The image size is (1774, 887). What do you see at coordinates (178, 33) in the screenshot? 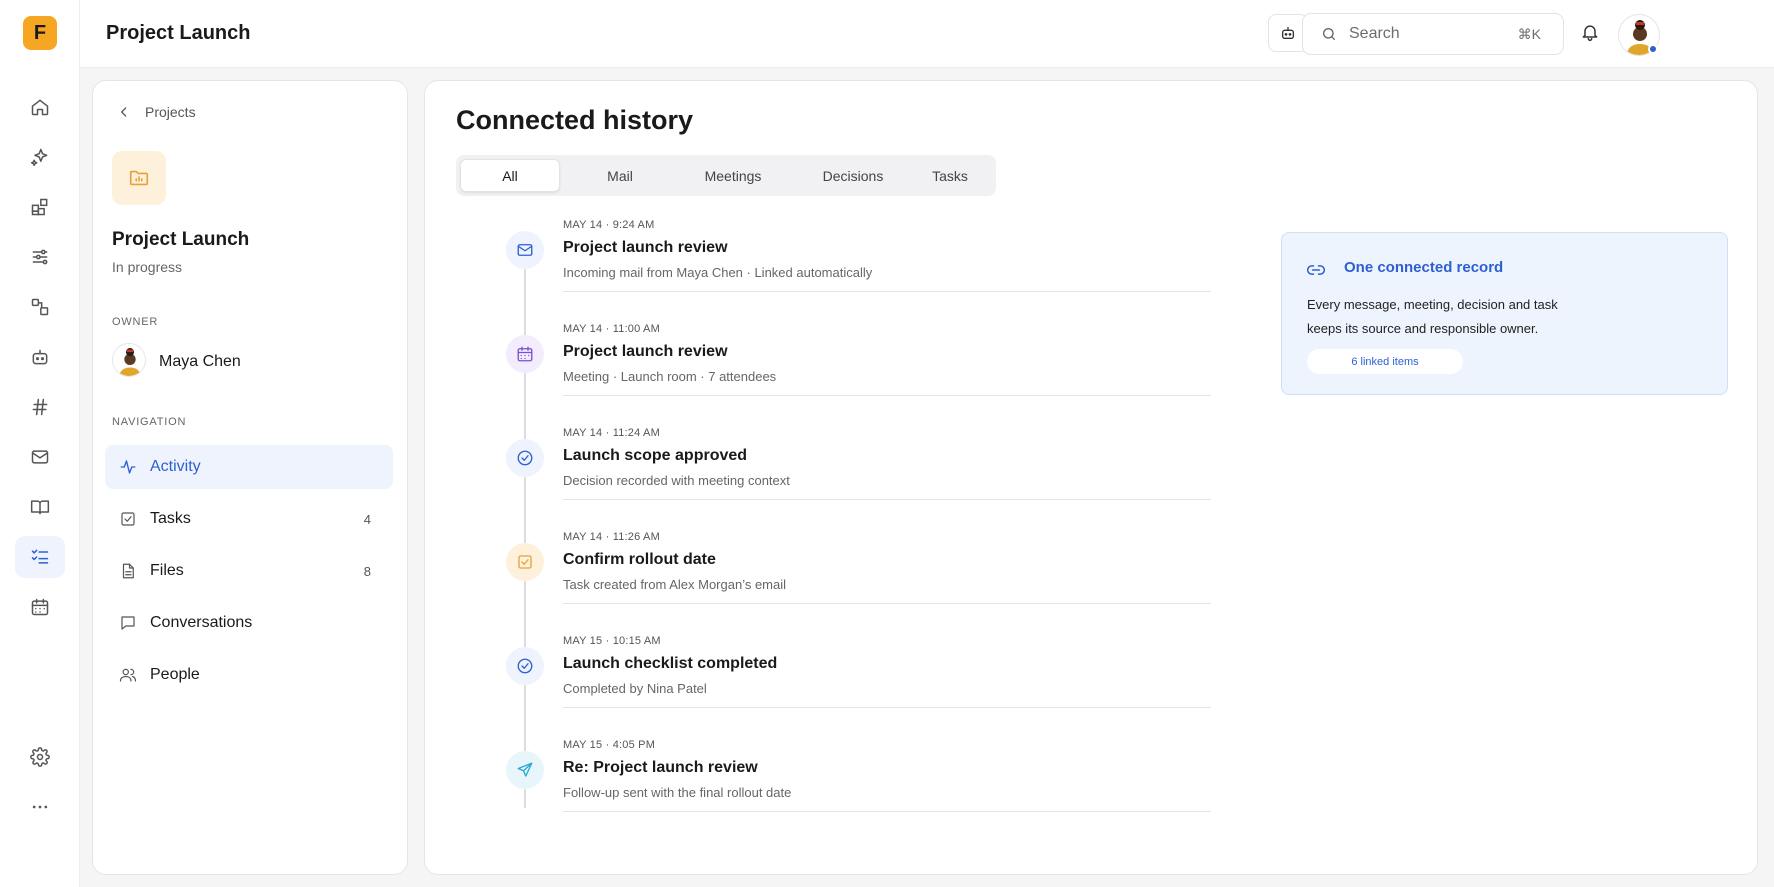
I see `page-title: Project Launch` at bounding box center [178, 33].